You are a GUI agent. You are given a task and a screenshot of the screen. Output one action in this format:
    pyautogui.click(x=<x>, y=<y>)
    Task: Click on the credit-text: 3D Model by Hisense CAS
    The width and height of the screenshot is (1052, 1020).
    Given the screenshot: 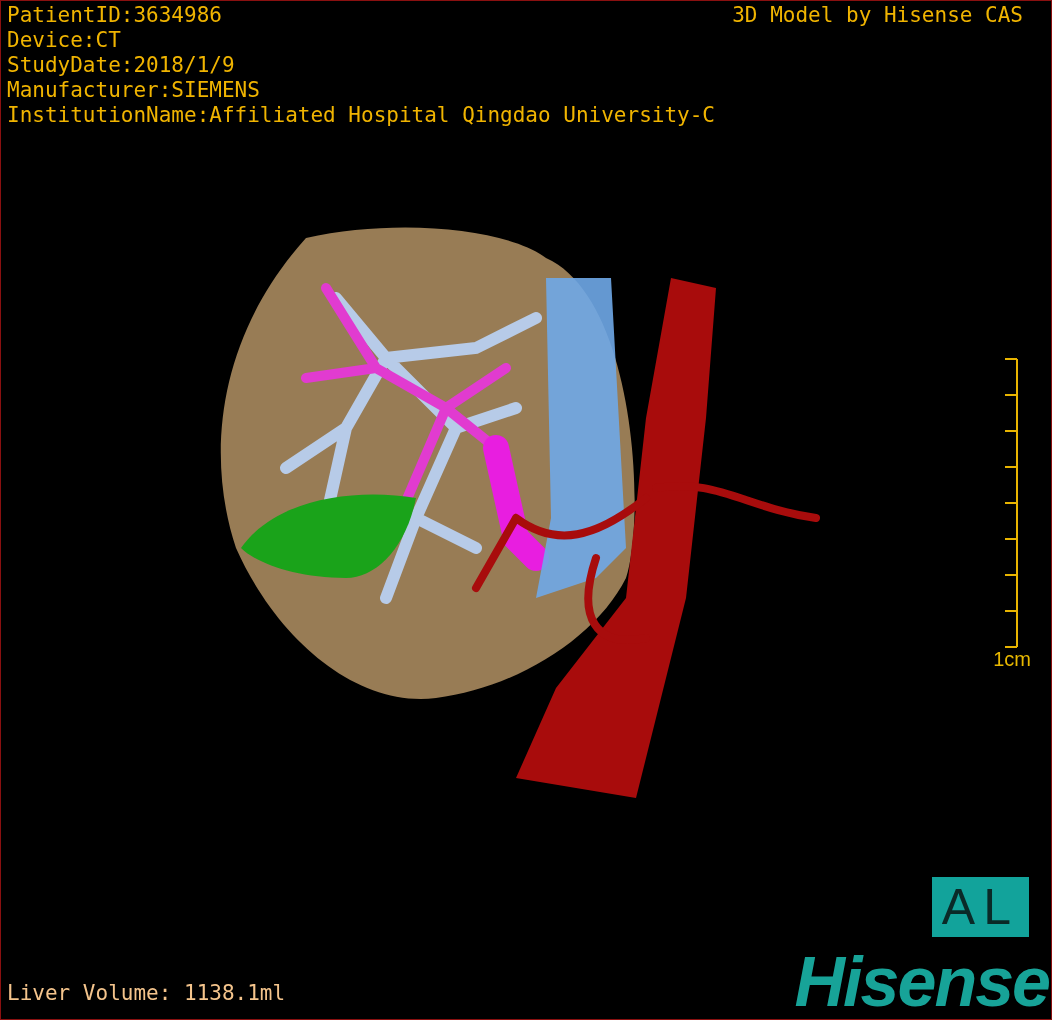 What is the action you would take?
    pyautogui.click(x=877, y=15)
    